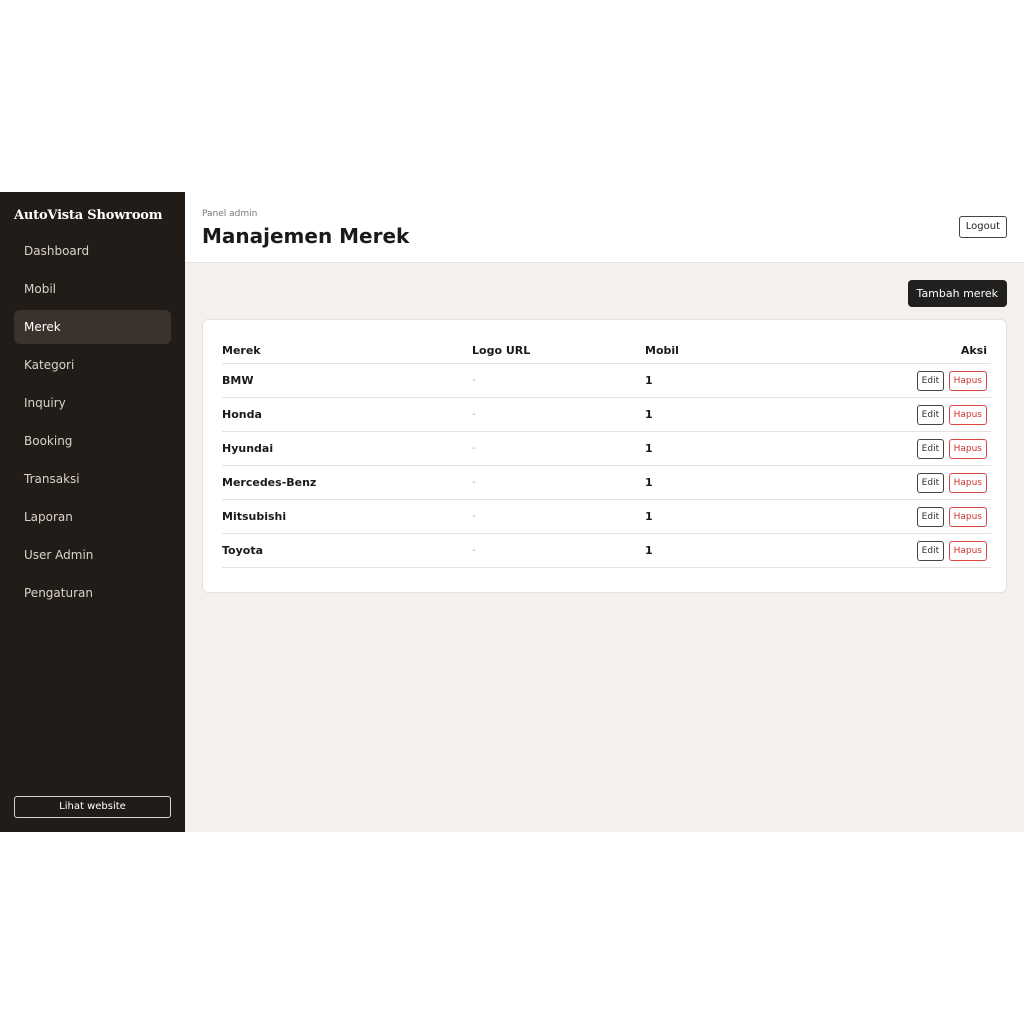  What do you see at coordinates (306, 236) in the screenshot?
I see `page-title: Manajemen Merek` at bounding box center [306, 236].